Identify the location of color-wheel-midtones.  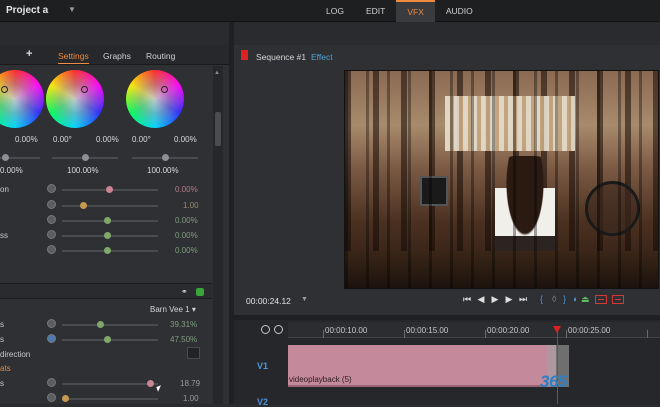
(75, 99).